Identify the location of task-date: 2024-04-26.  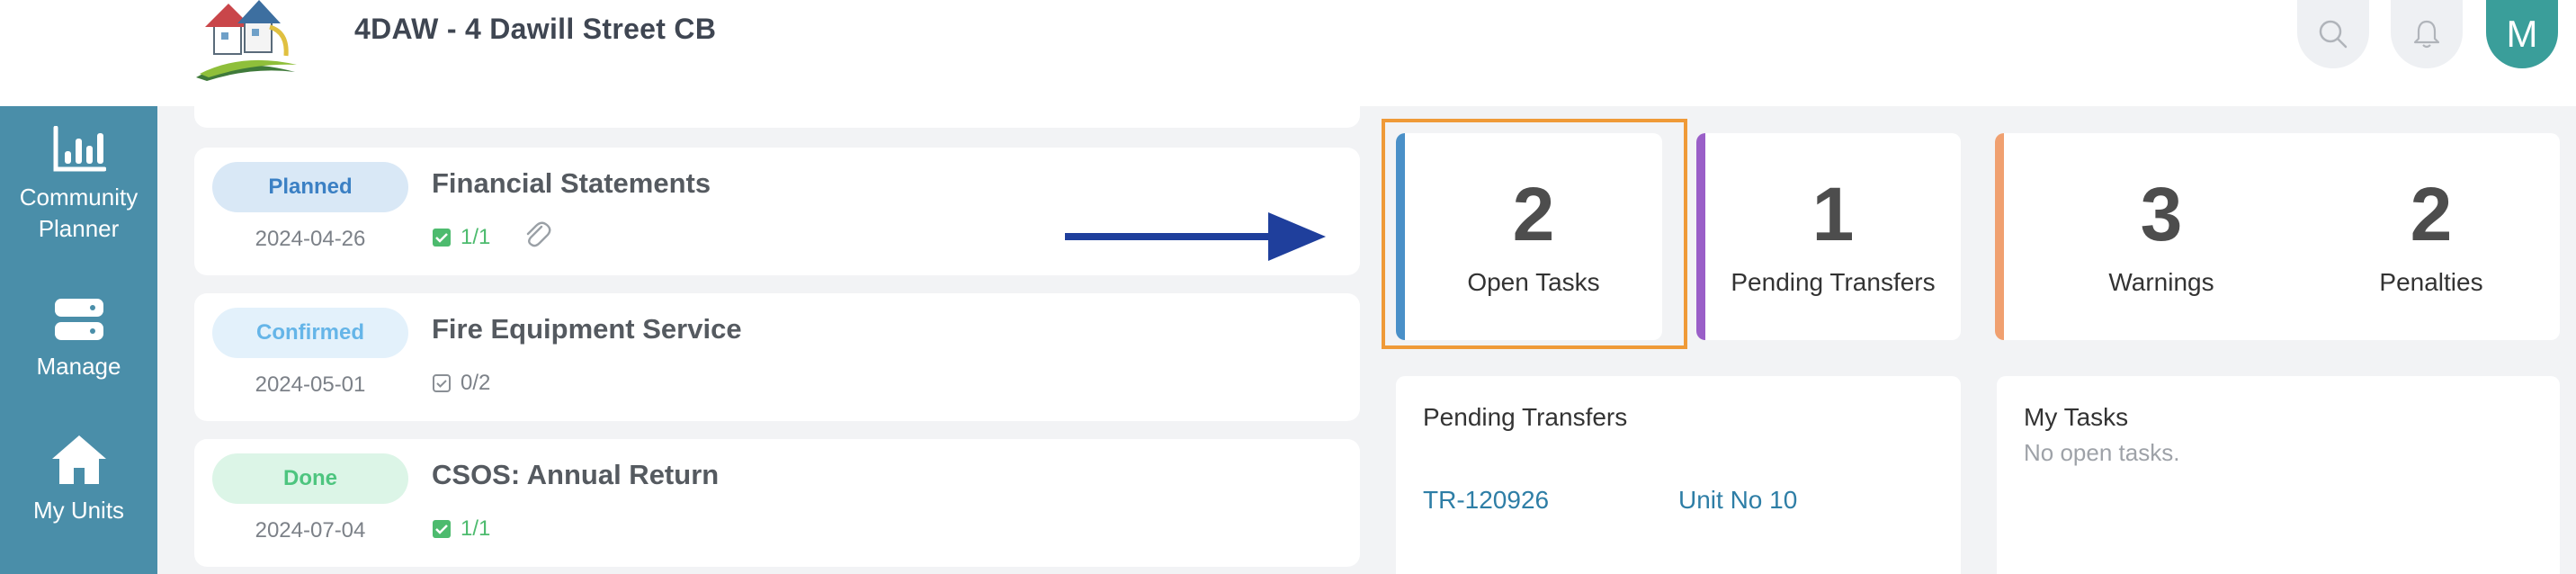
(310, 239).